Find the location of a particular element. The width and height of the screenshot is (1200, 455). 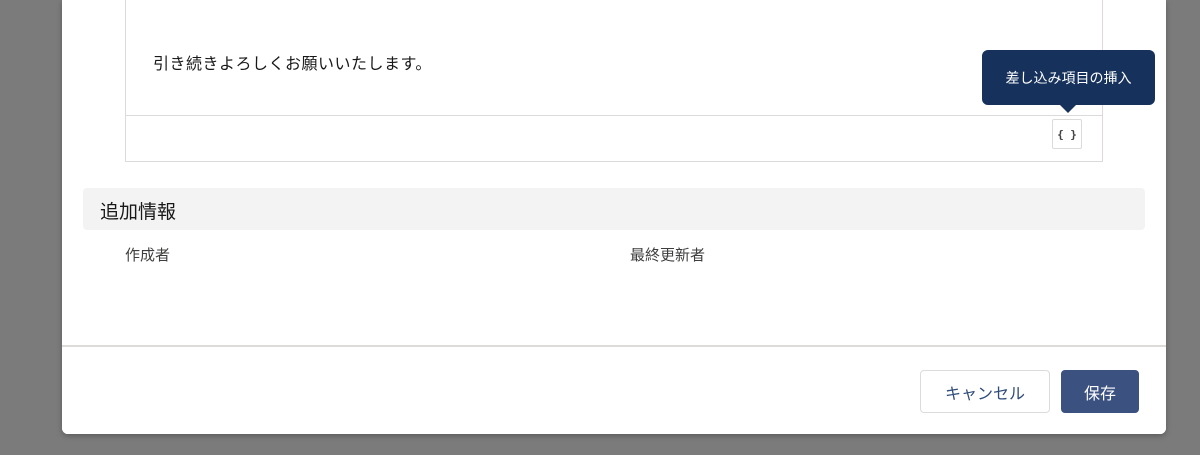

cancel-button: キャンセル is located at coordinates (985, 391).